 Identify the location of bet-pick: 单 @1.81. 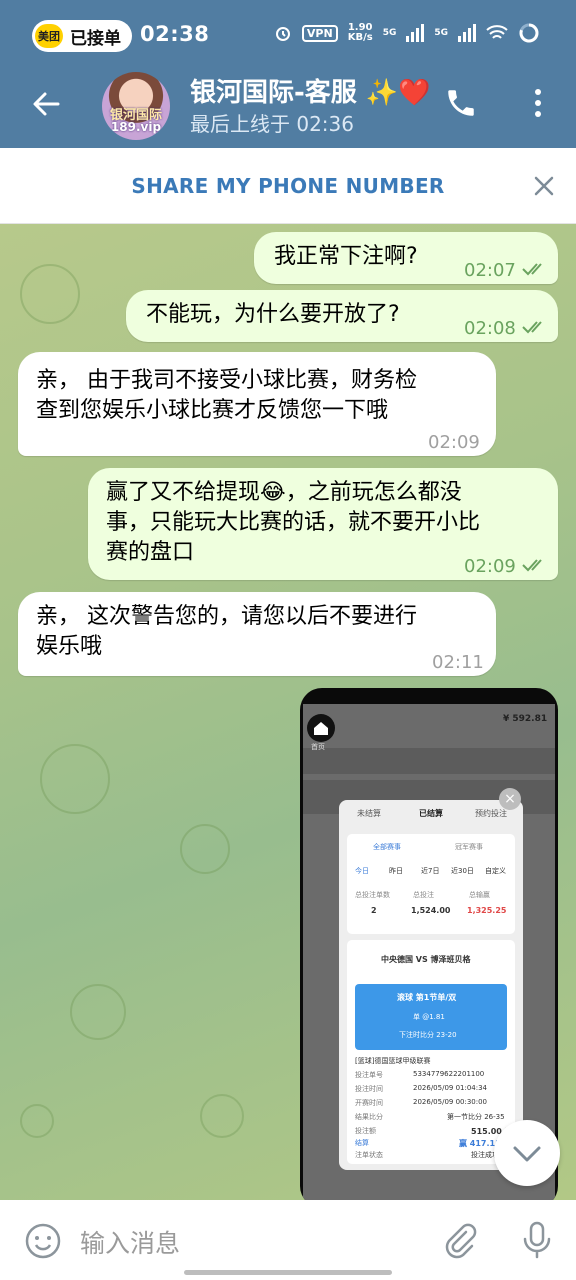
(429, 1017).